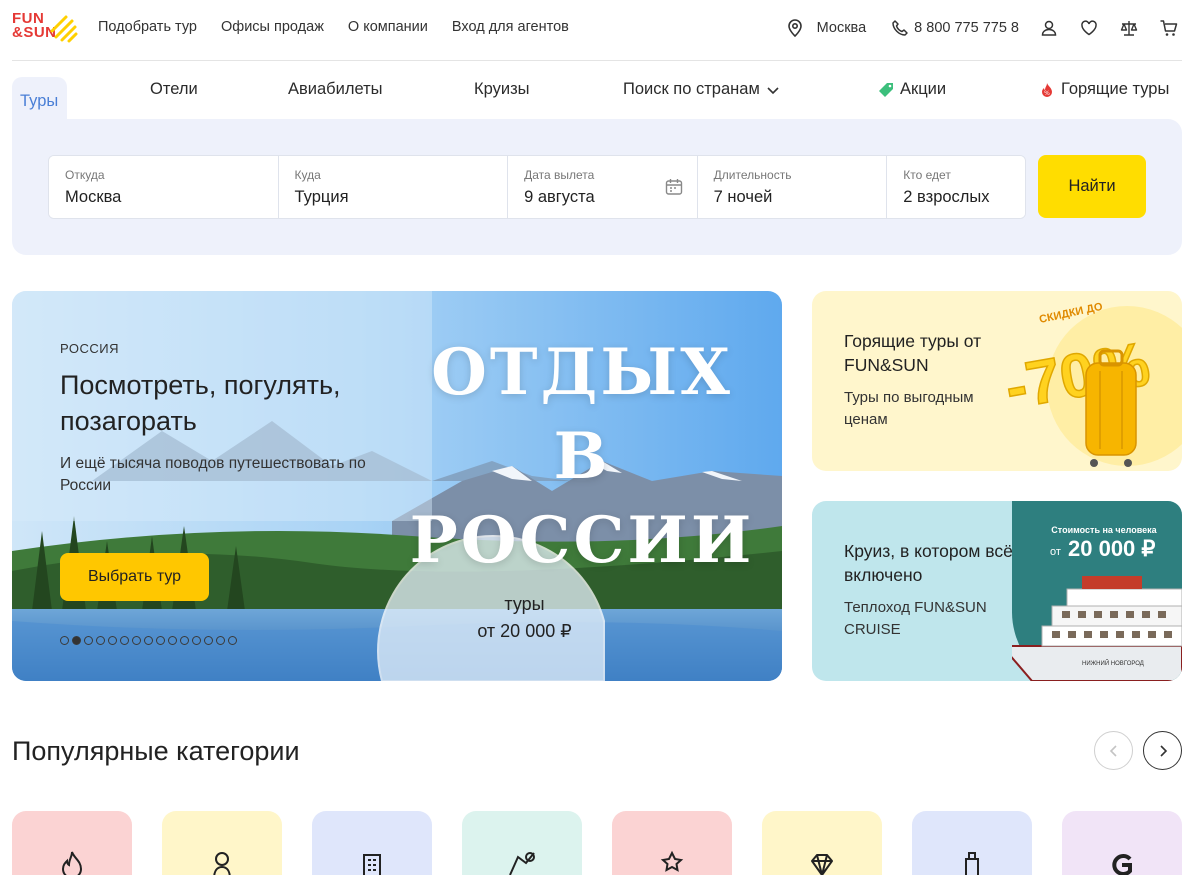 The height and width of the screenshot is (875, 1193). Describe the element at coordinates (45, 28) in the screenshot. I see `funsun-logo: FUN &SUN` at that location.